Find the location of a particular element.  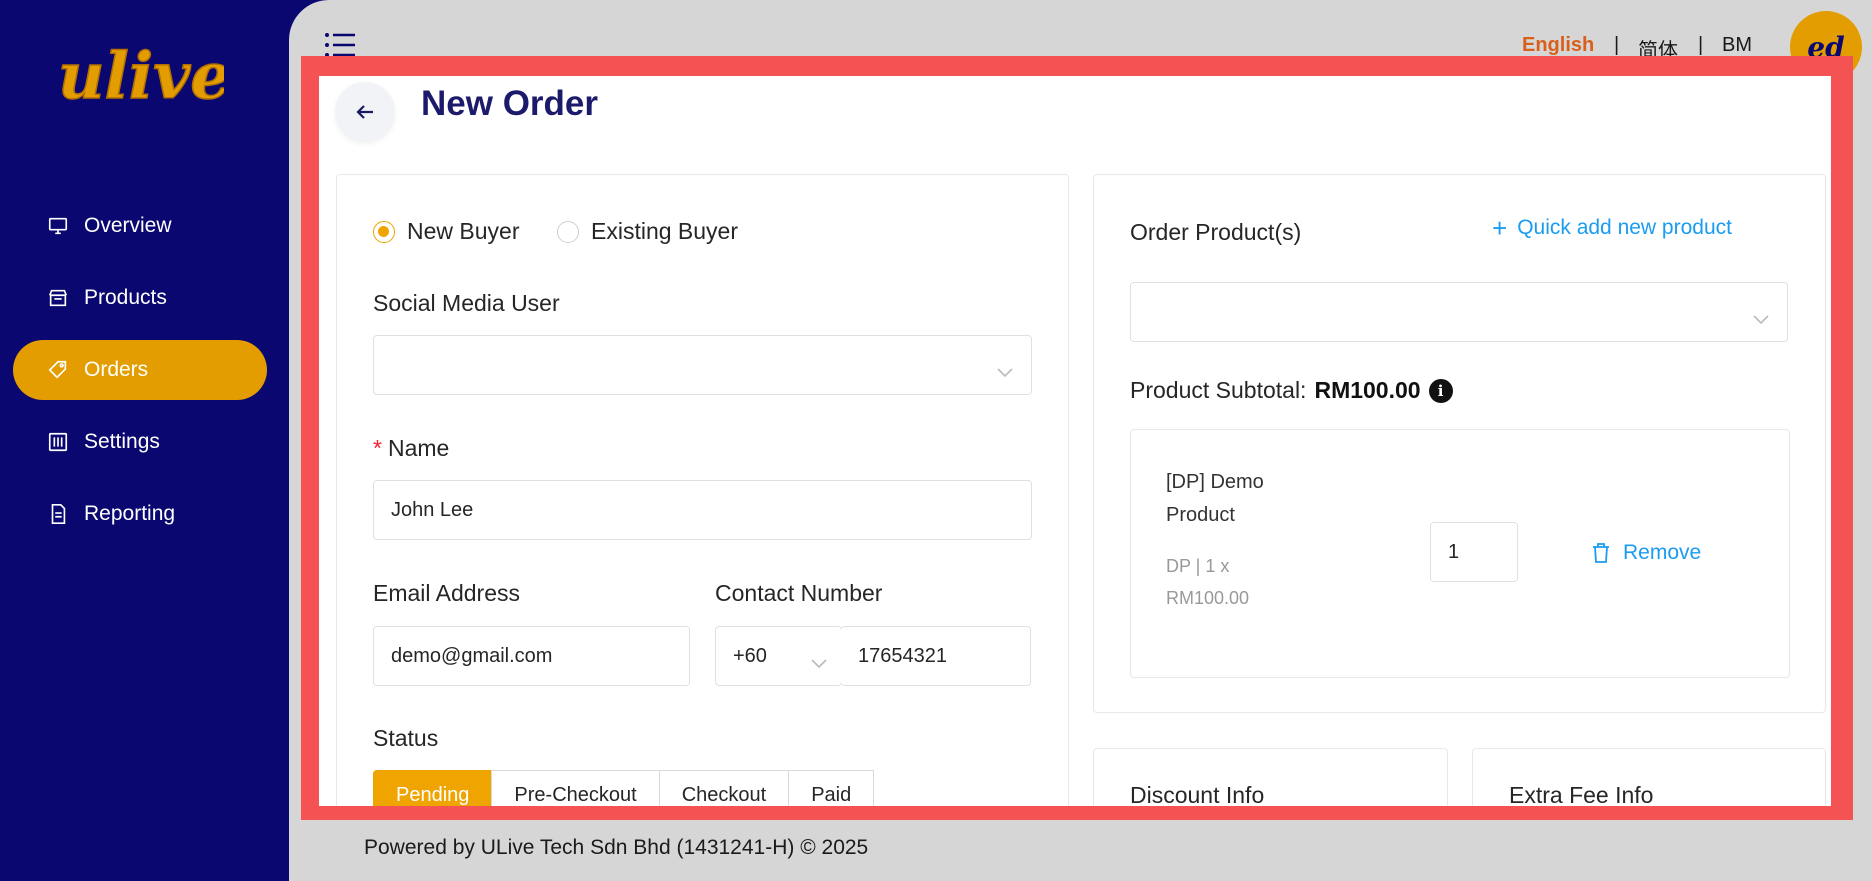

status-pre-checkout-button: Pre-Checkout is located at coordinates (575, 788).